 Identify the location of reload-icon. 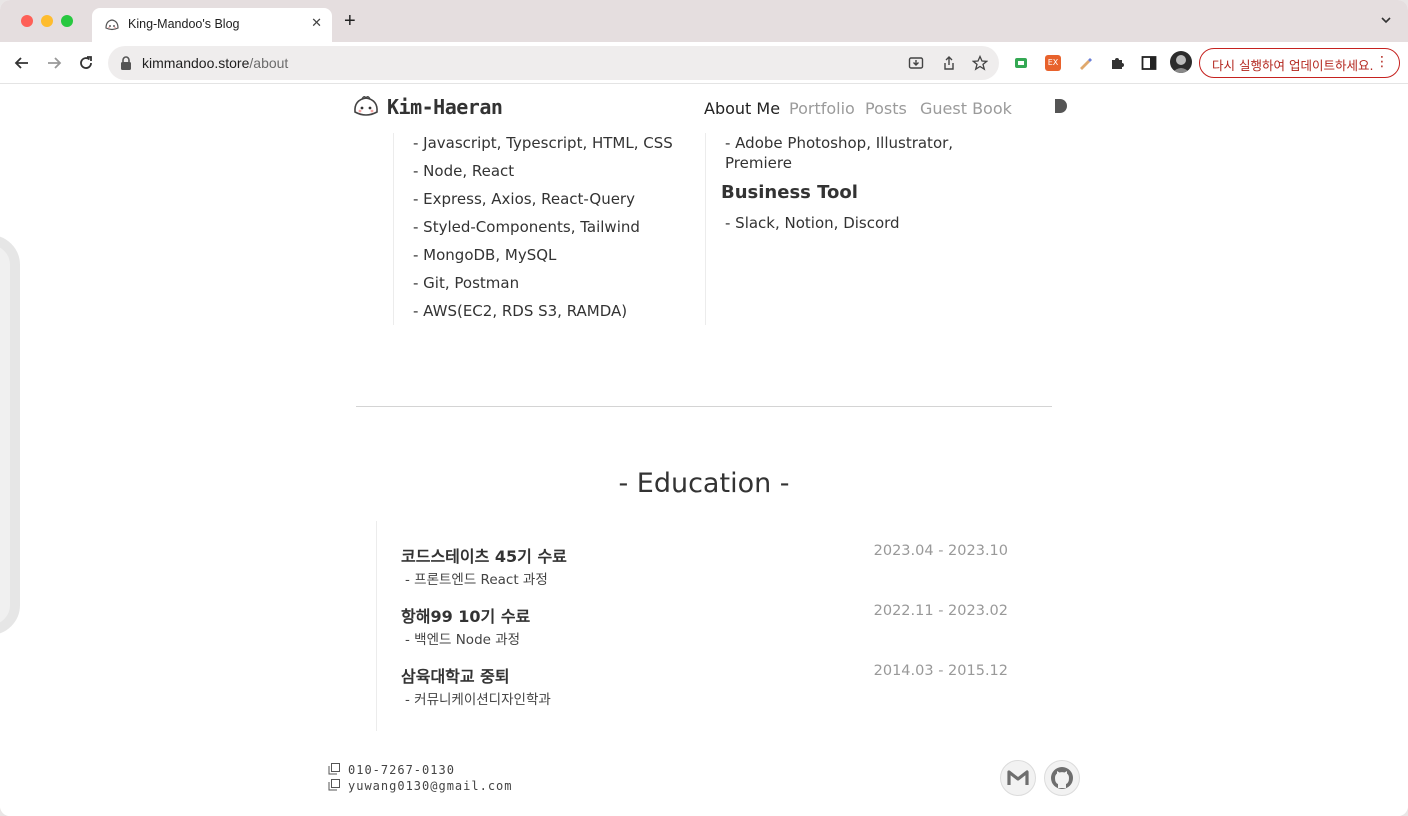
(86, 63).